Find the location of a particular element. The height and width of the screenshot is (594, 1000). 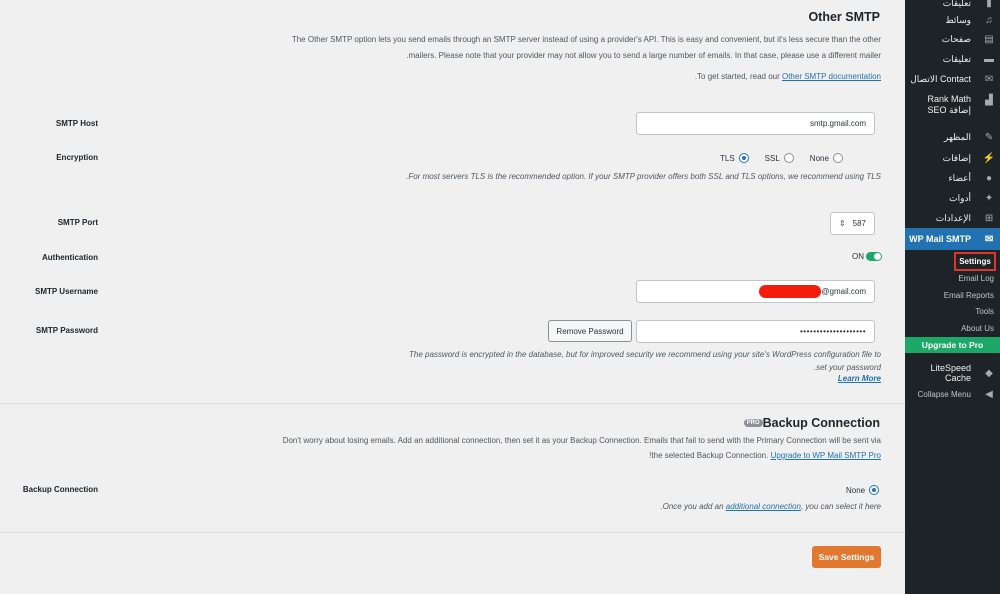

smtp-host-label: SMTP Host is located at coordinates (76, 123).